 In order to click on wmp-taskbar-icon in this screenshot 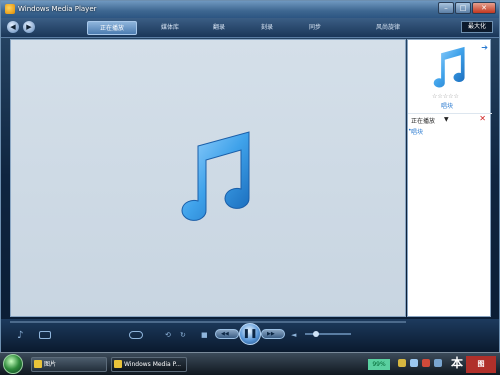, I will do `click(118, 364)`.